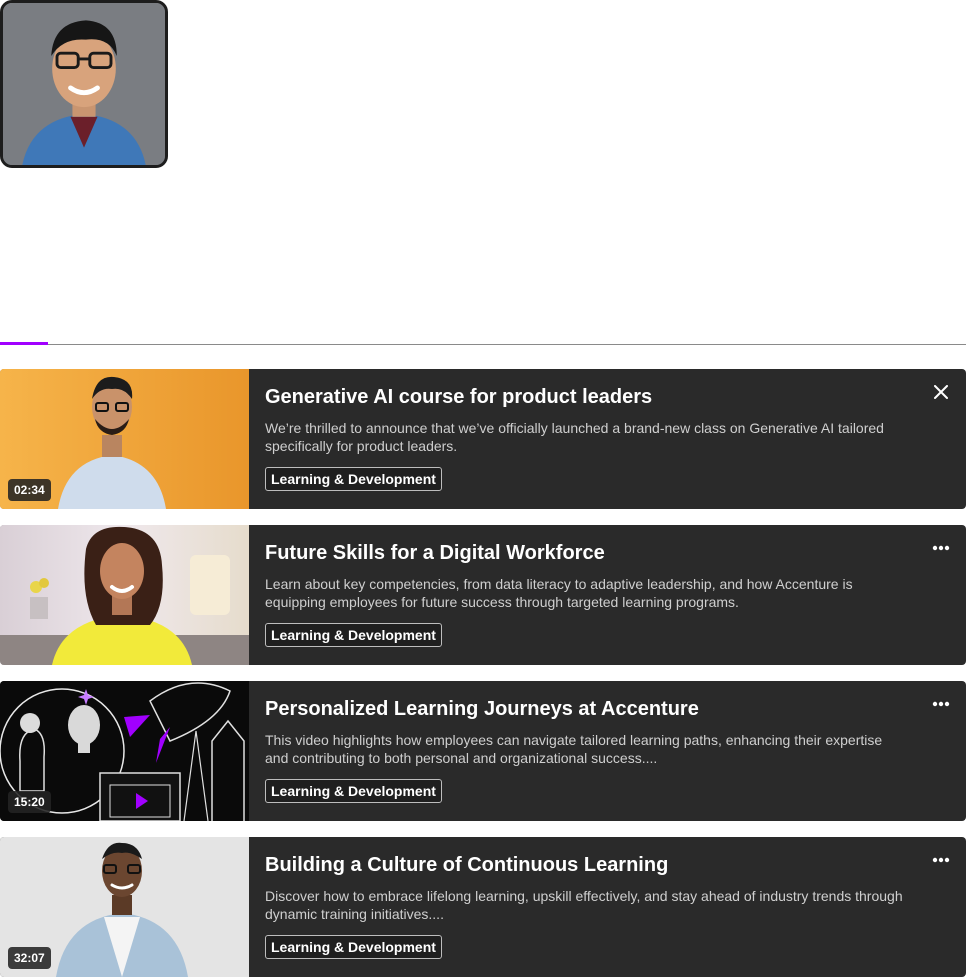 The width and height of the screenshot is (966, 977). What do you see at coordinates (124, 439) in the screenshot?
I see `video-thumbnail: 02:34` at bounding box center [124, 439].